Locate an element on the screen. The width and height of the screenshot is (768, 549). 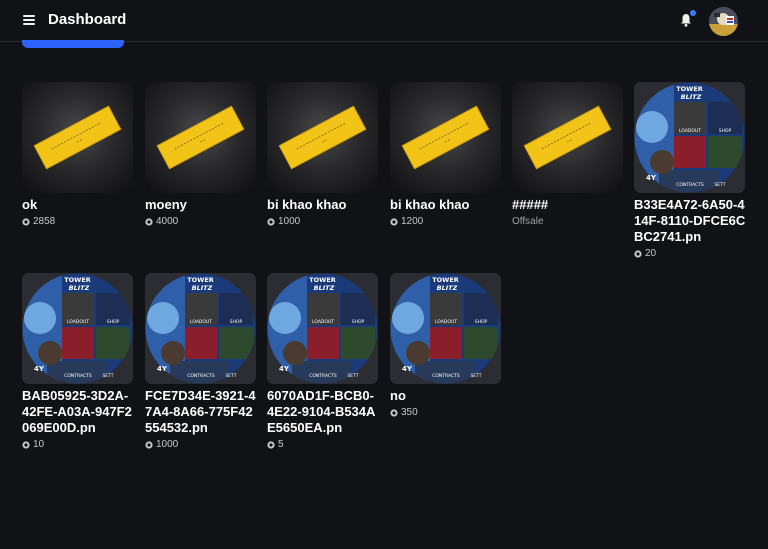
item-name: ok is located at coordinates (30, 204).